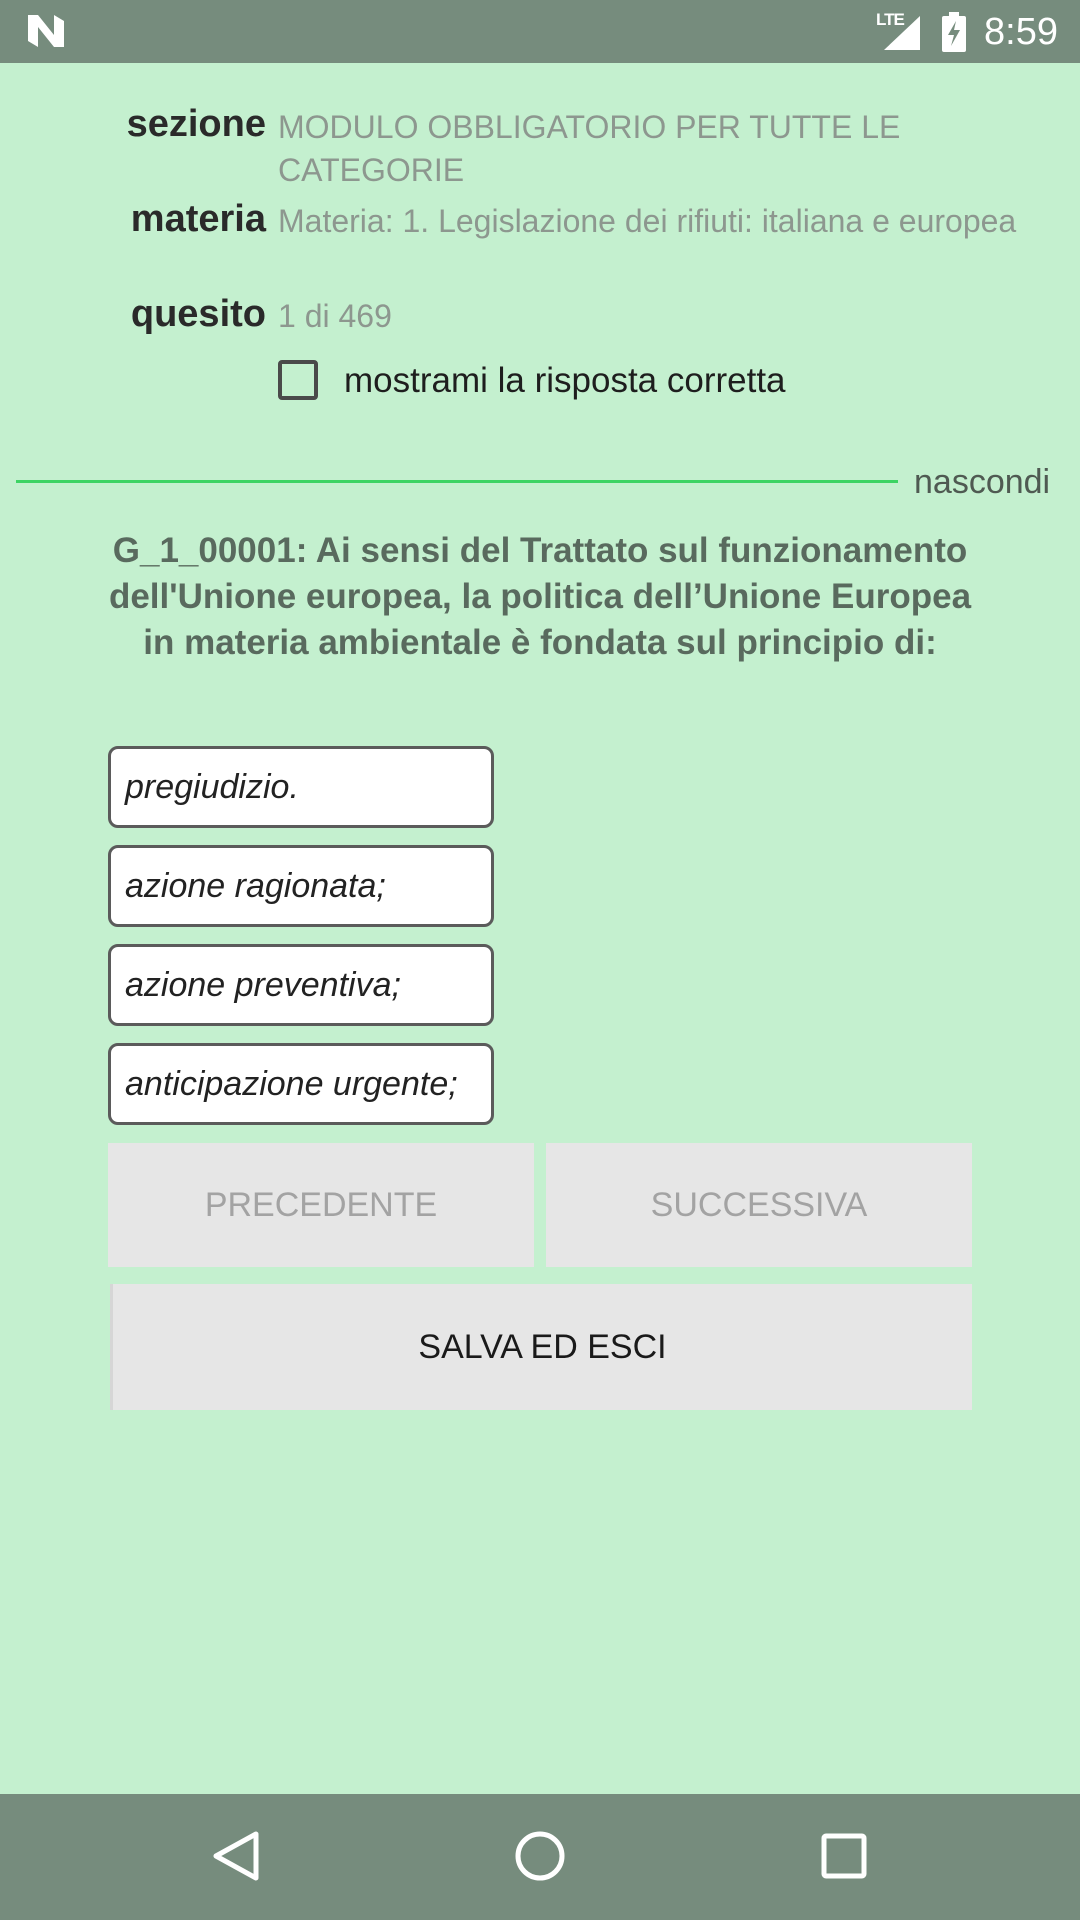 Image resolution: width=1080 pixels, height=1920 pixels. Describe the element at coordinates (198, 219) in the screenshot. I see `subject-label: materia` at that location.